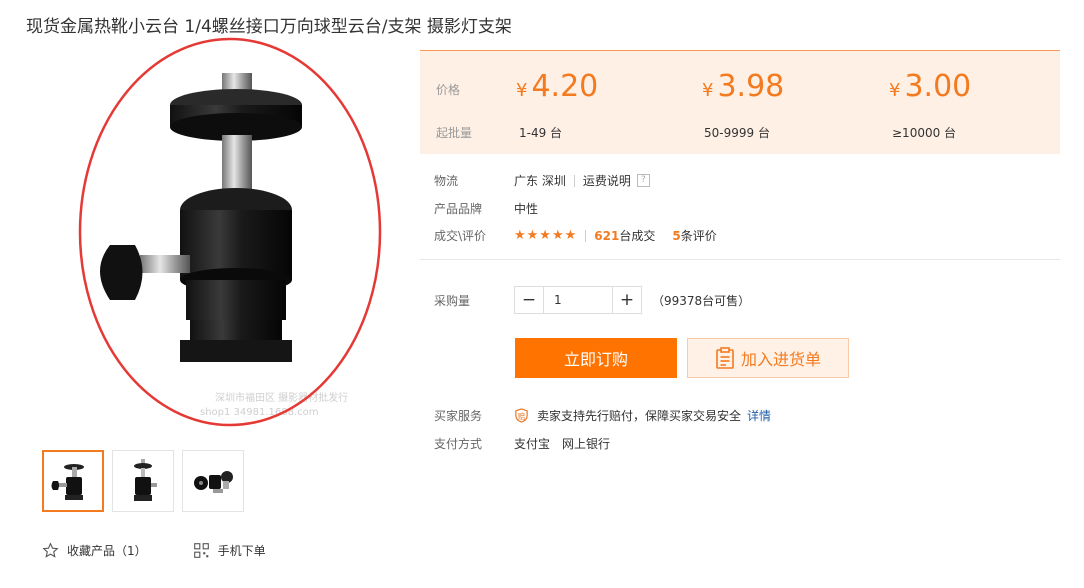 The width and height of the screenshot is (1084, 588). Describe the element at coordinates (446, 181) in the screenshot. I see `logistics-label: 物流` at that location.